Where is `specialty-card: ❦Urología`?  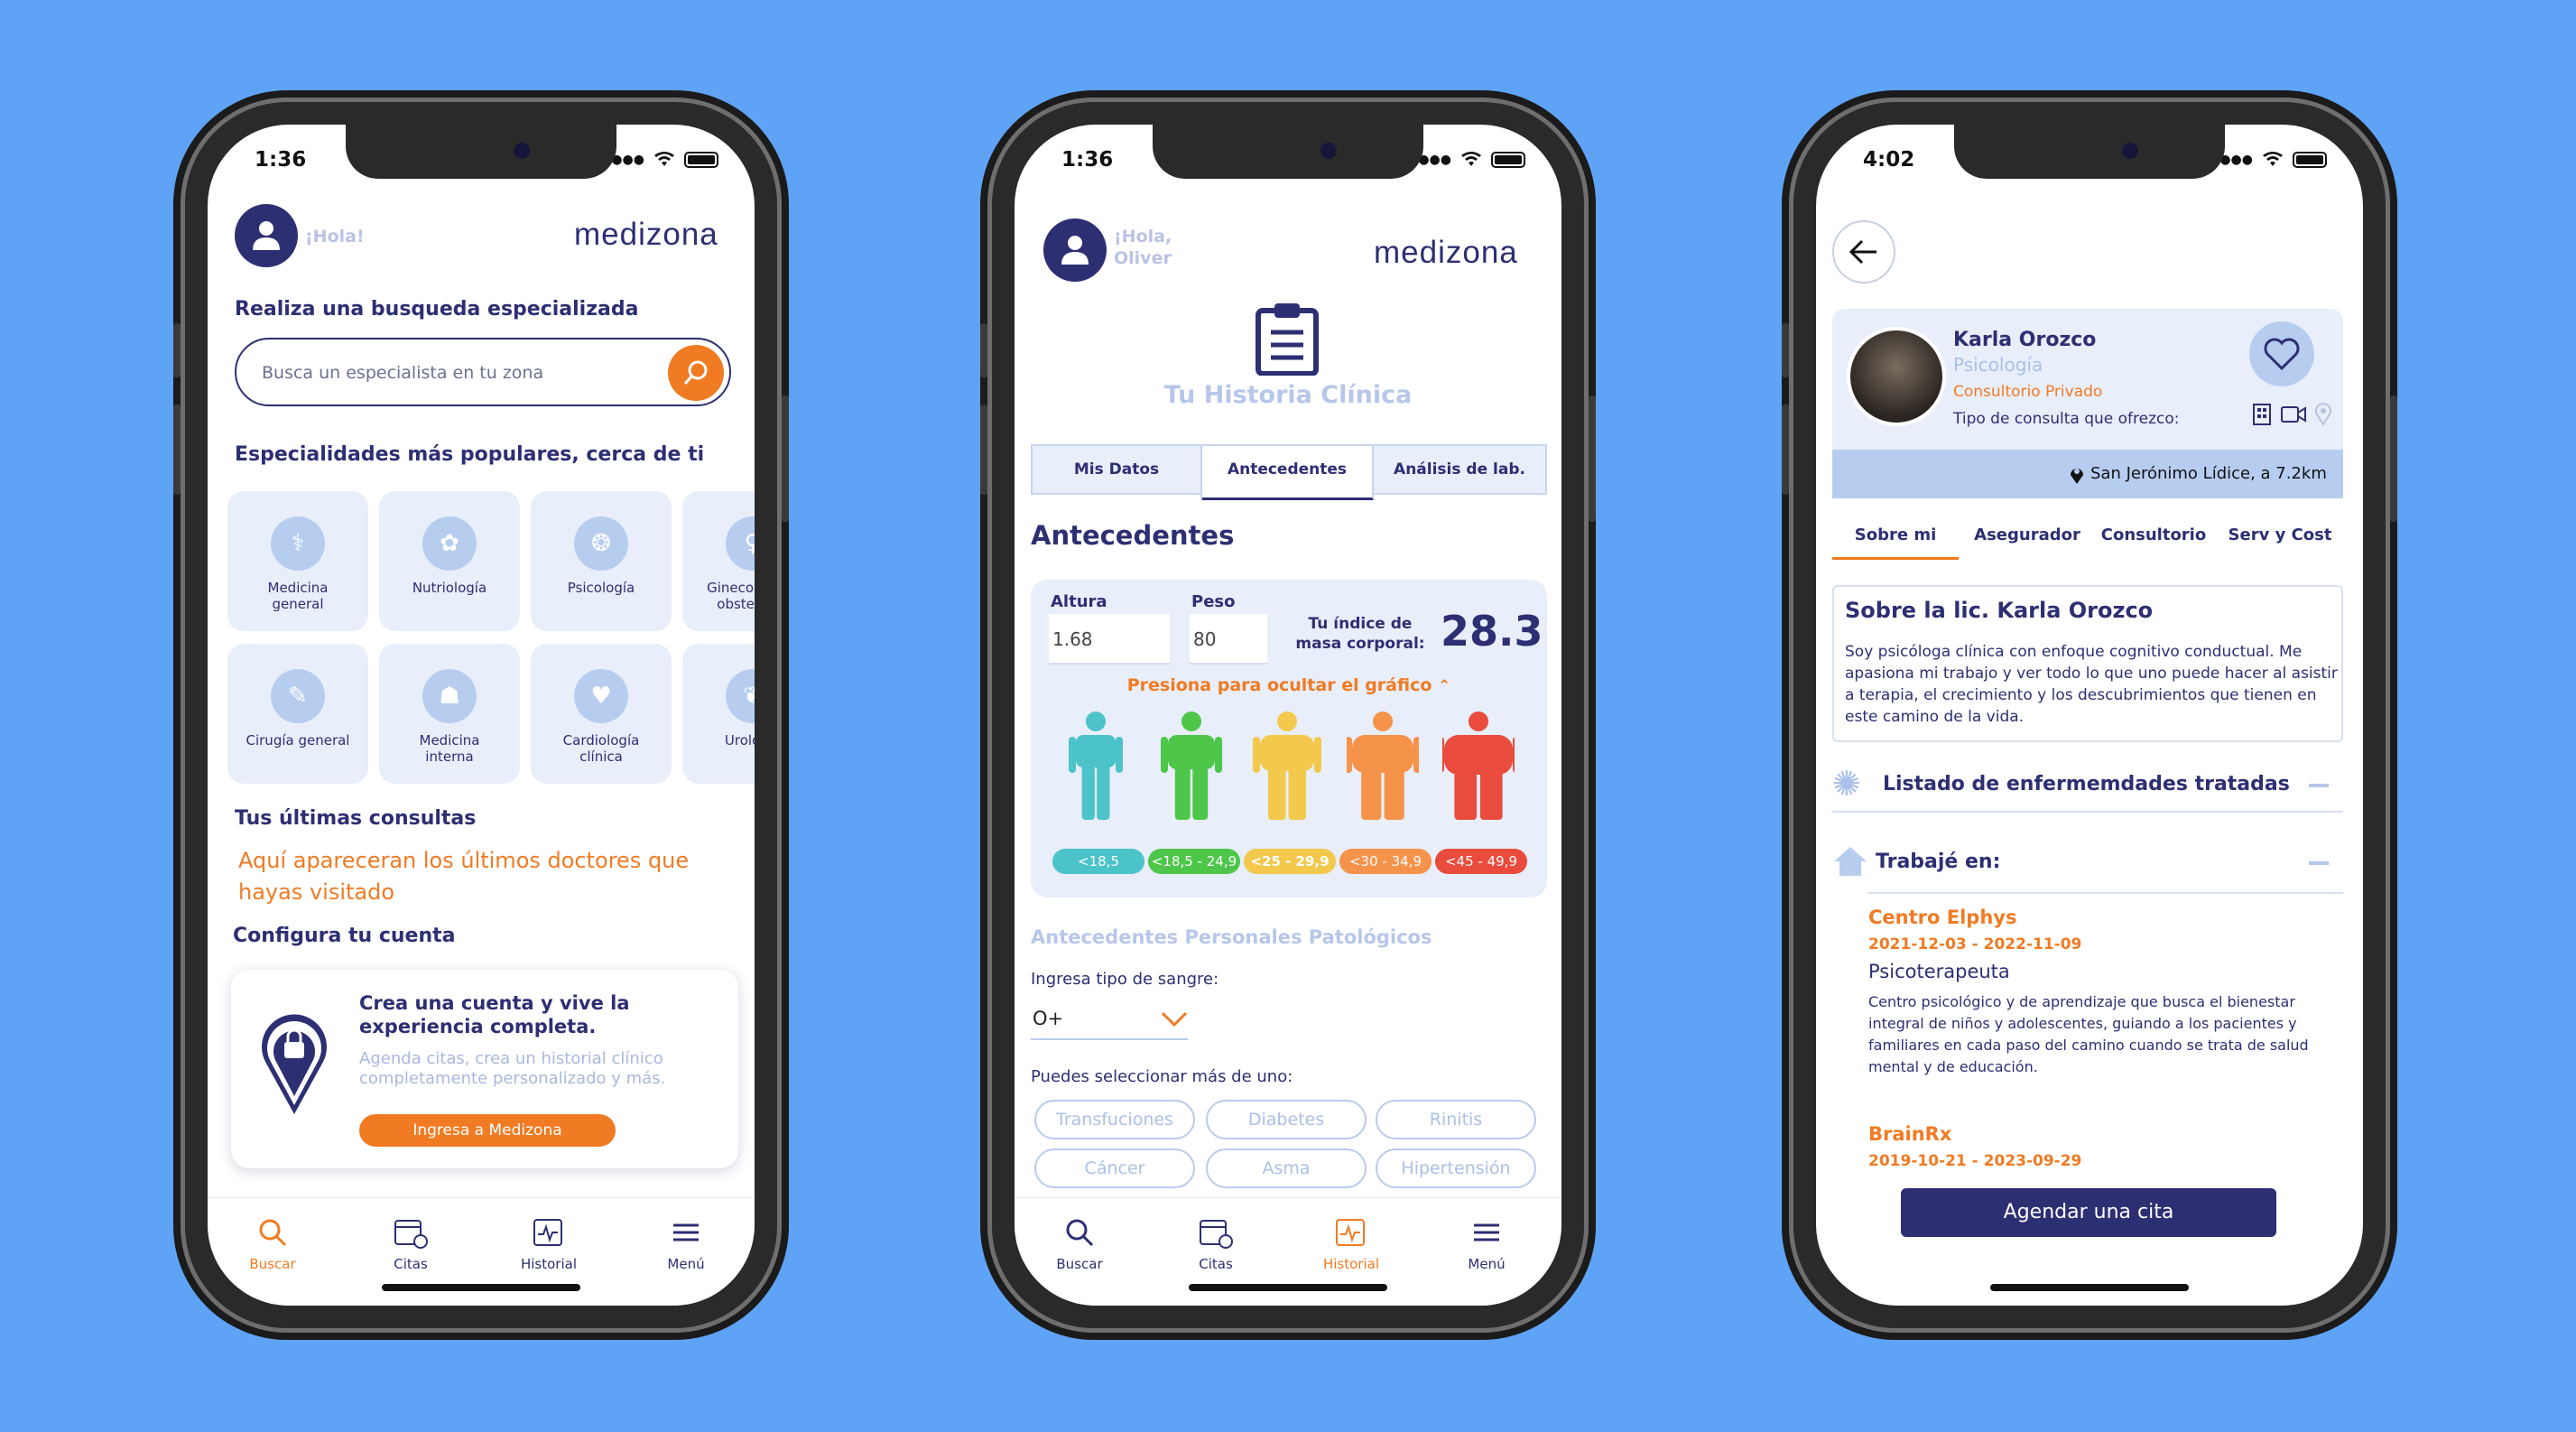 specialty-card: ❦Urología is located at coordinates (718, 714).